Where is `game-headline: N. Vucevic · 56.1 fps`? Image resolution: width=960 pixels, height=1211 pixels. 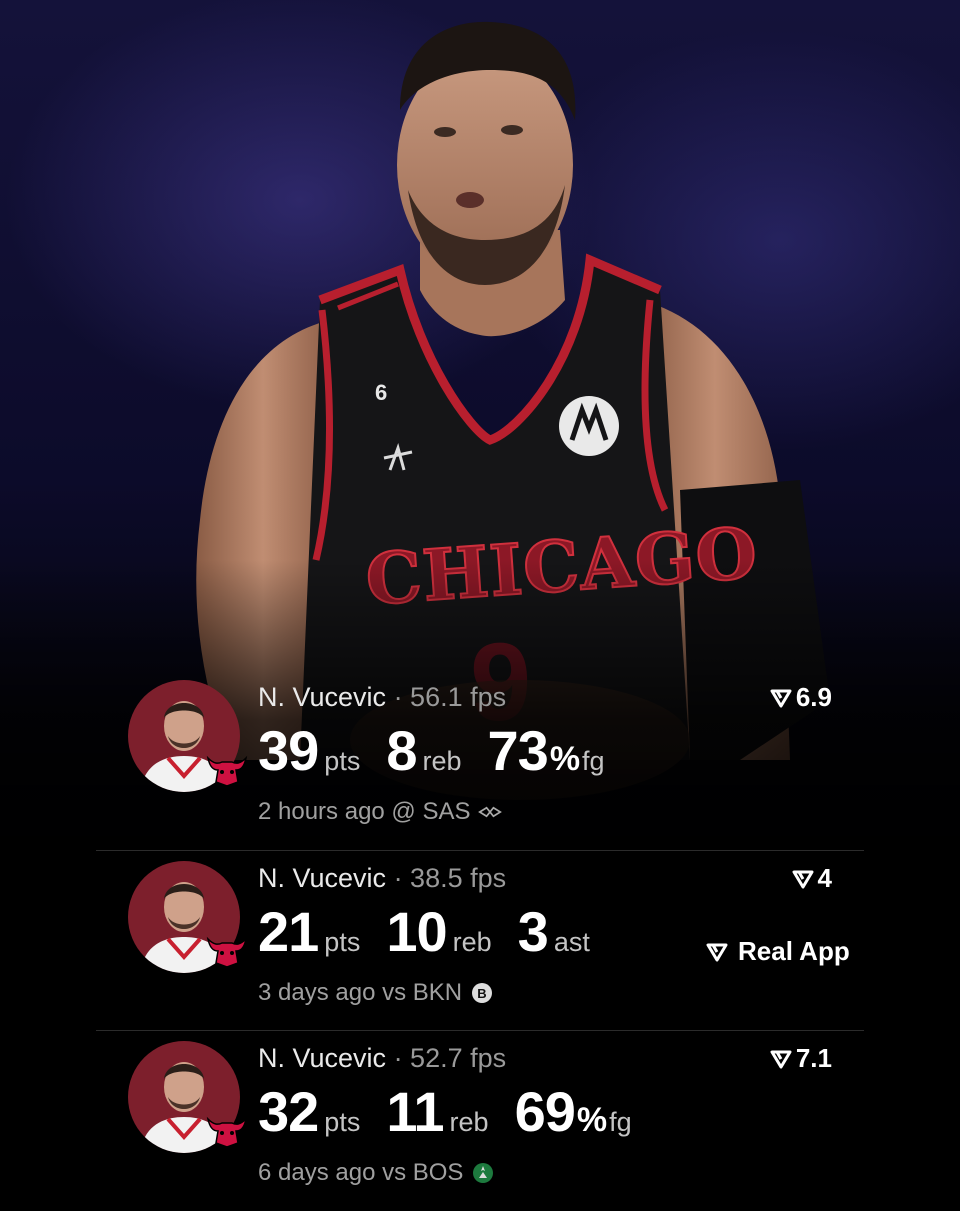 game-headline: N. Vucevic · 56.1 fps is located at coordinates (382, 697).